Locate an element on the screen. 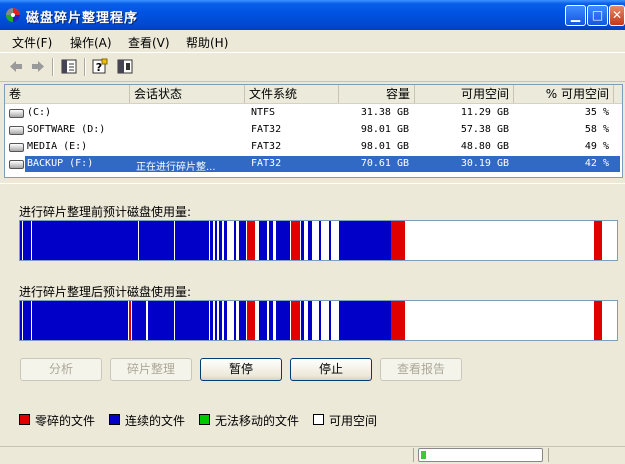 The width and height of the screenshot is (625, 464). legend-free: 可用空间 is located at coordinates (353, 421).